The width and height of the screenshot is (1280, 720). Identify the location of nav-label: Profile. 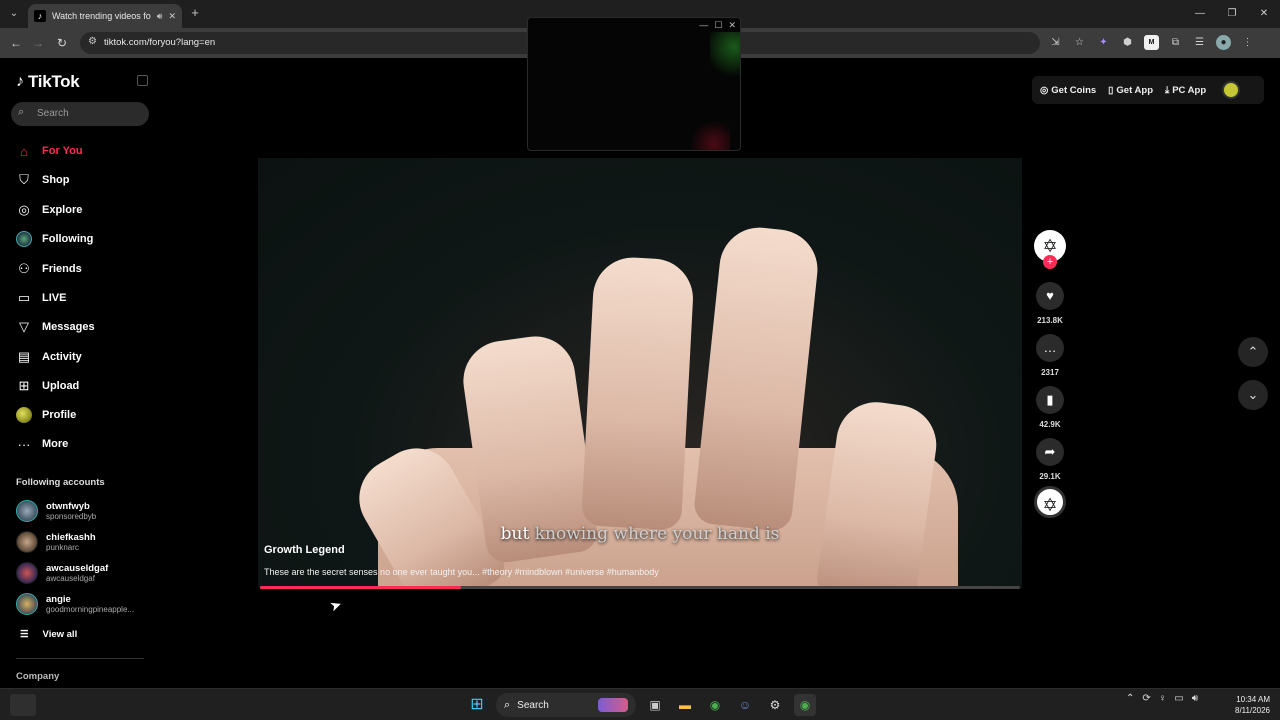
(59, 415).